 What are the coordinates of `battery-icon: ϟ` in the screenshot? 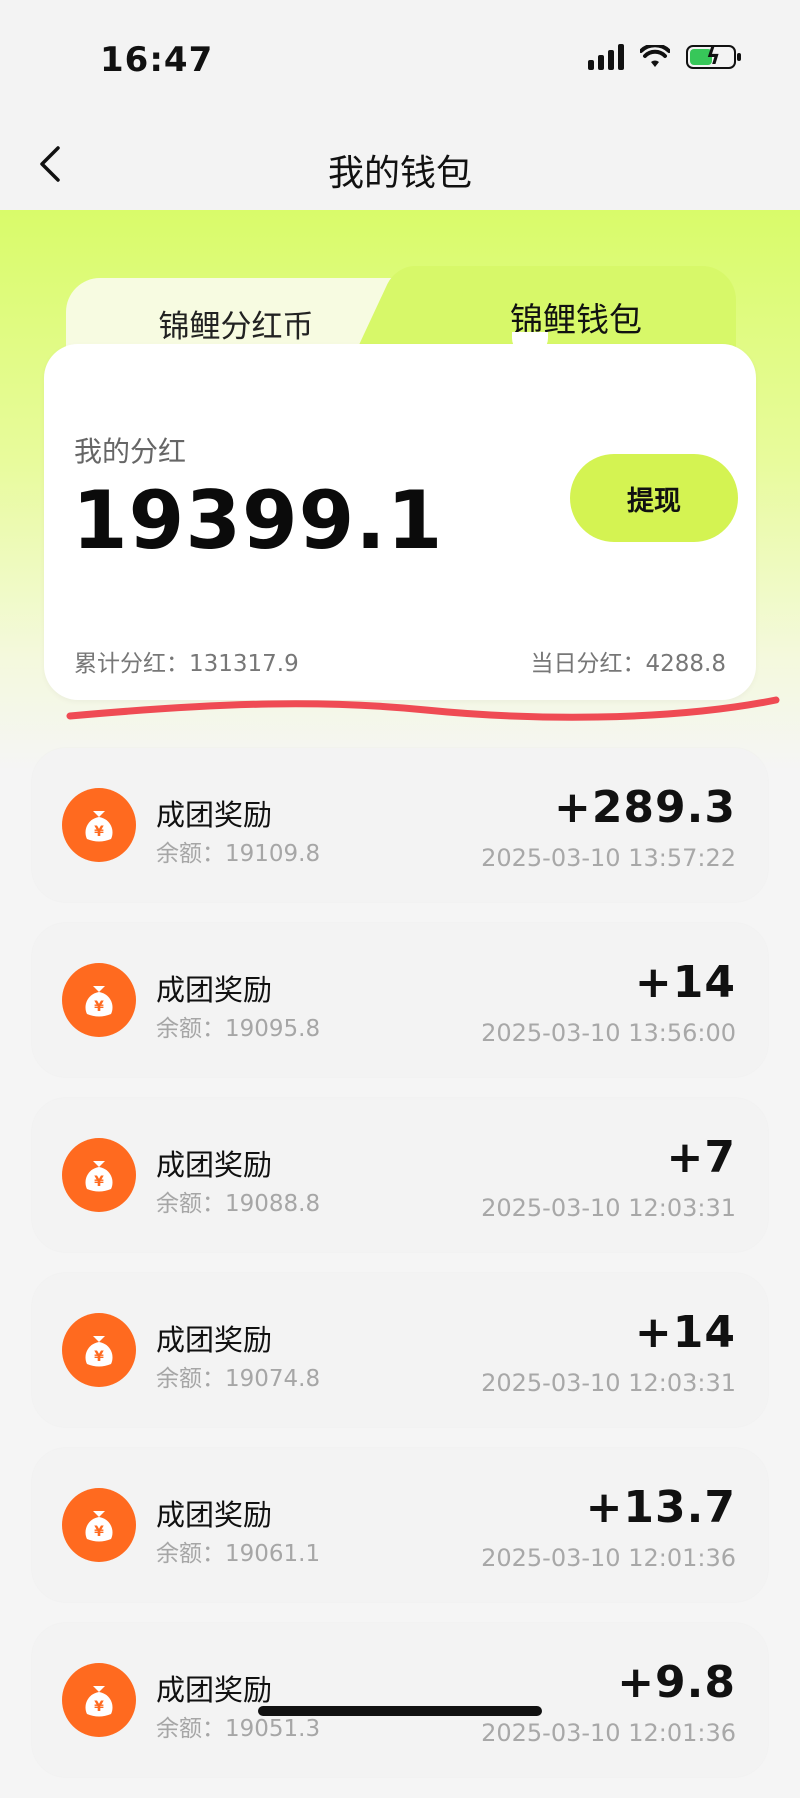 It's located at (713, 57).